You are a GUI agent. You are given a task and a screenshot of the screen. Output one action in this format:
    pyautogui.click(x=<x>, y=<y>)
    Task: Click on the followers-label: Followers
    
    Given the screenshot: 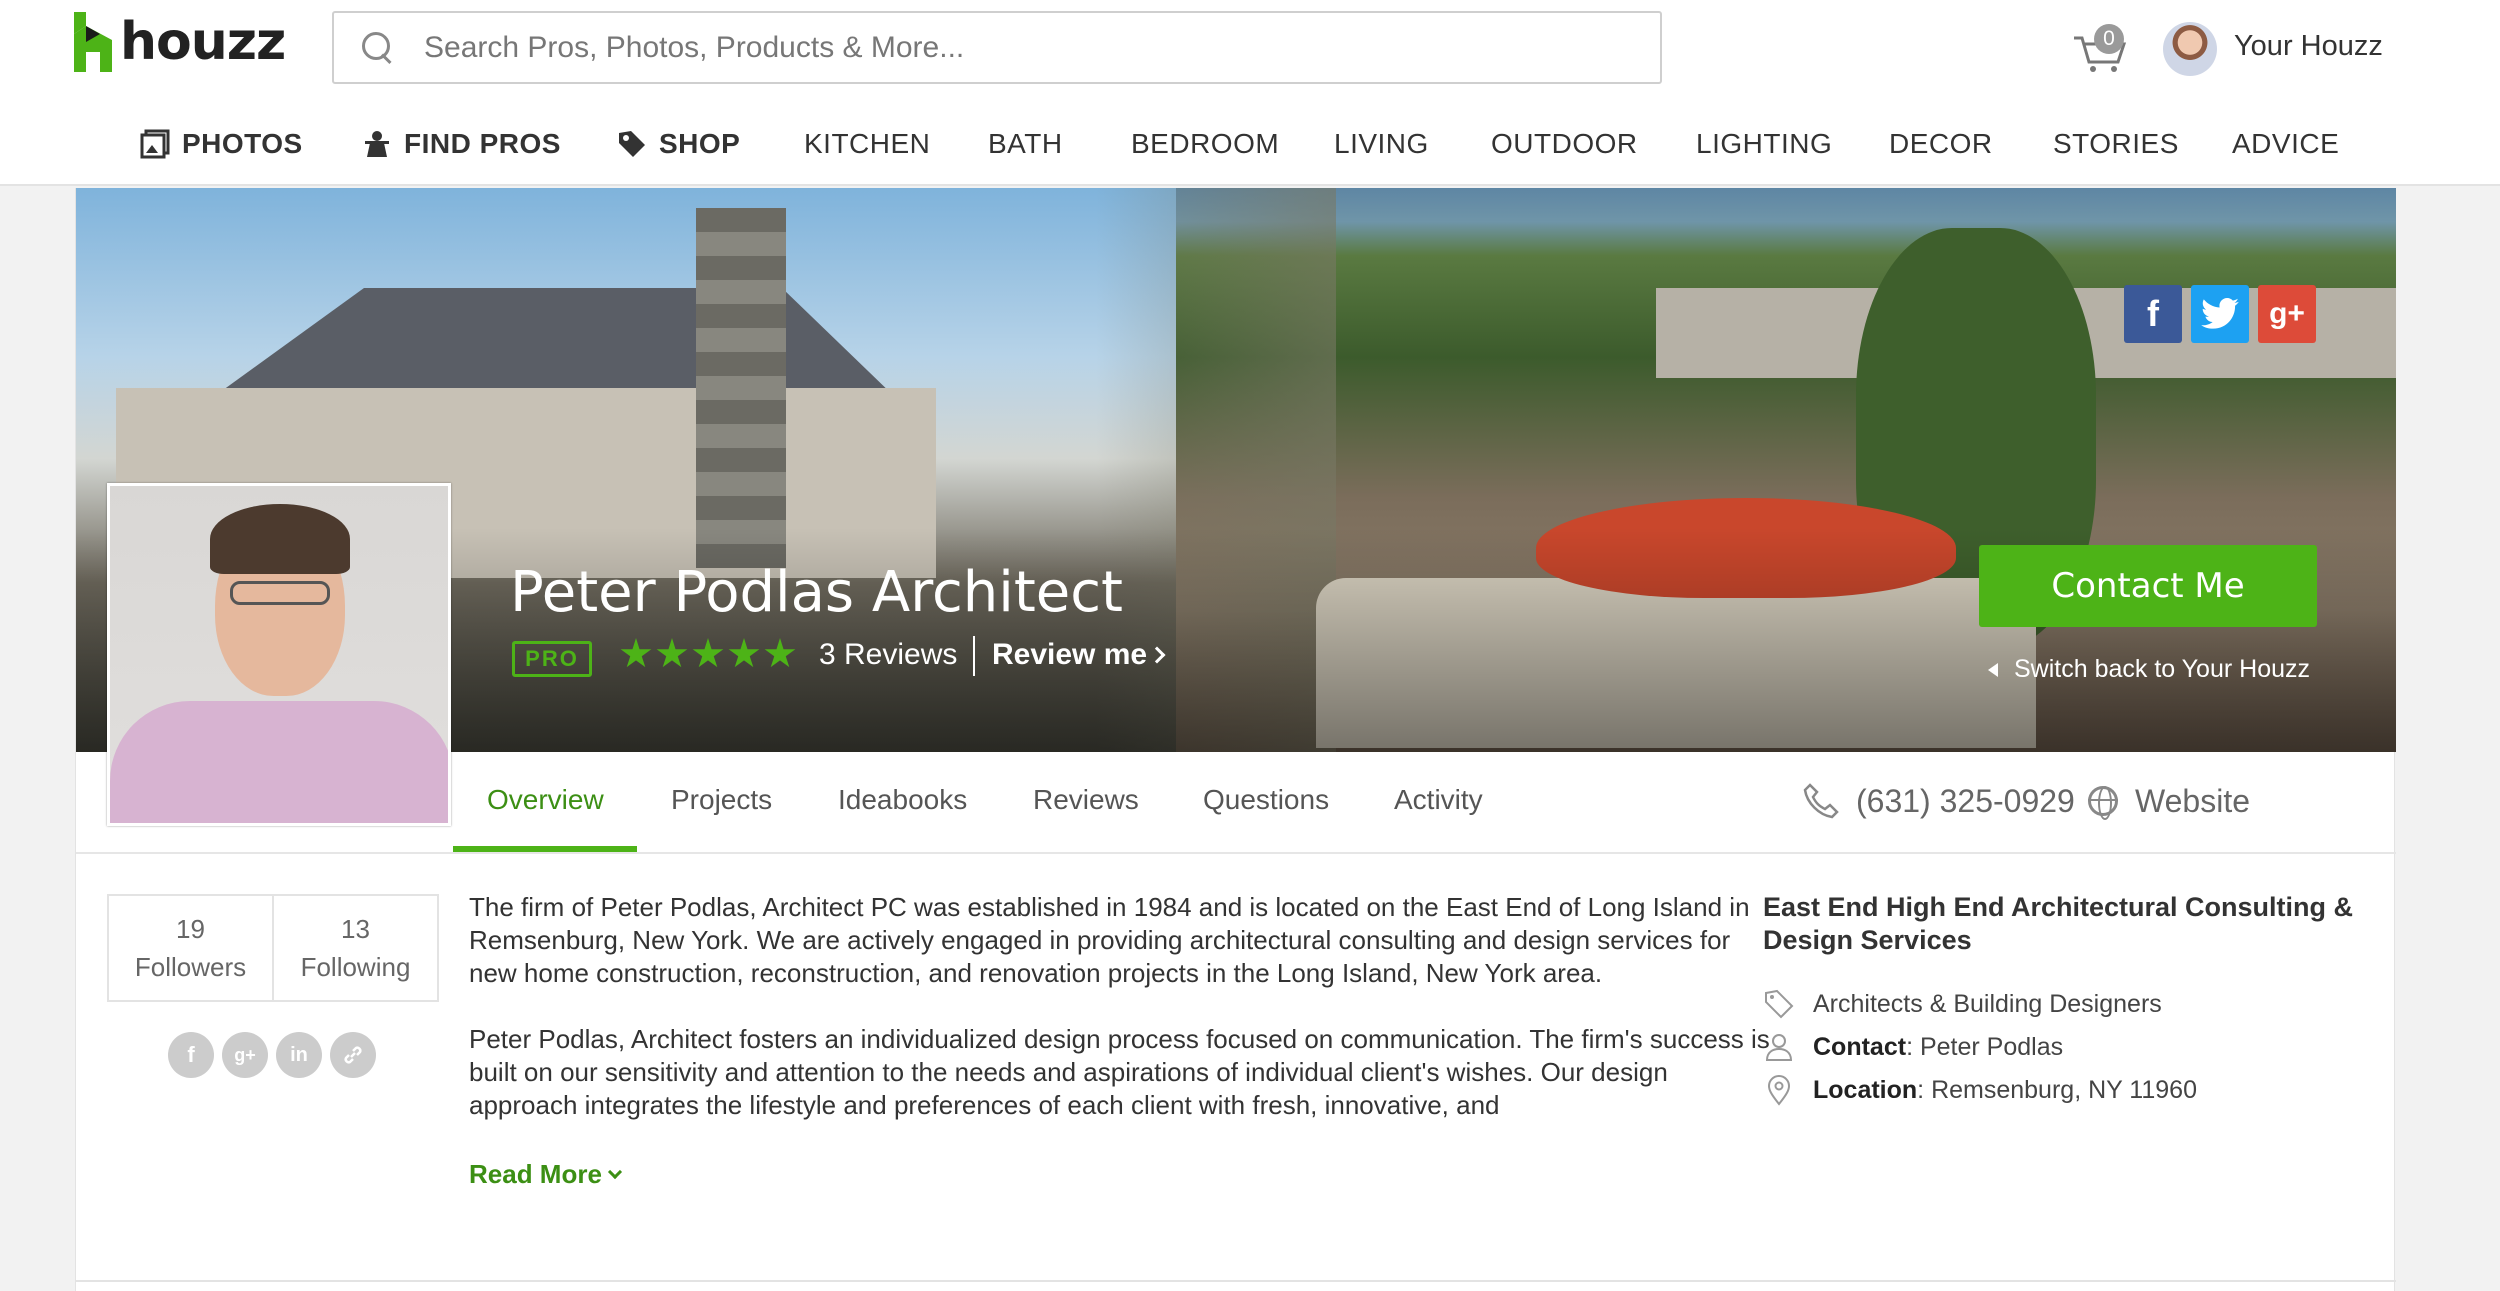 What is the action you would take?
    pyautogui.click(x=190, y=967)
    